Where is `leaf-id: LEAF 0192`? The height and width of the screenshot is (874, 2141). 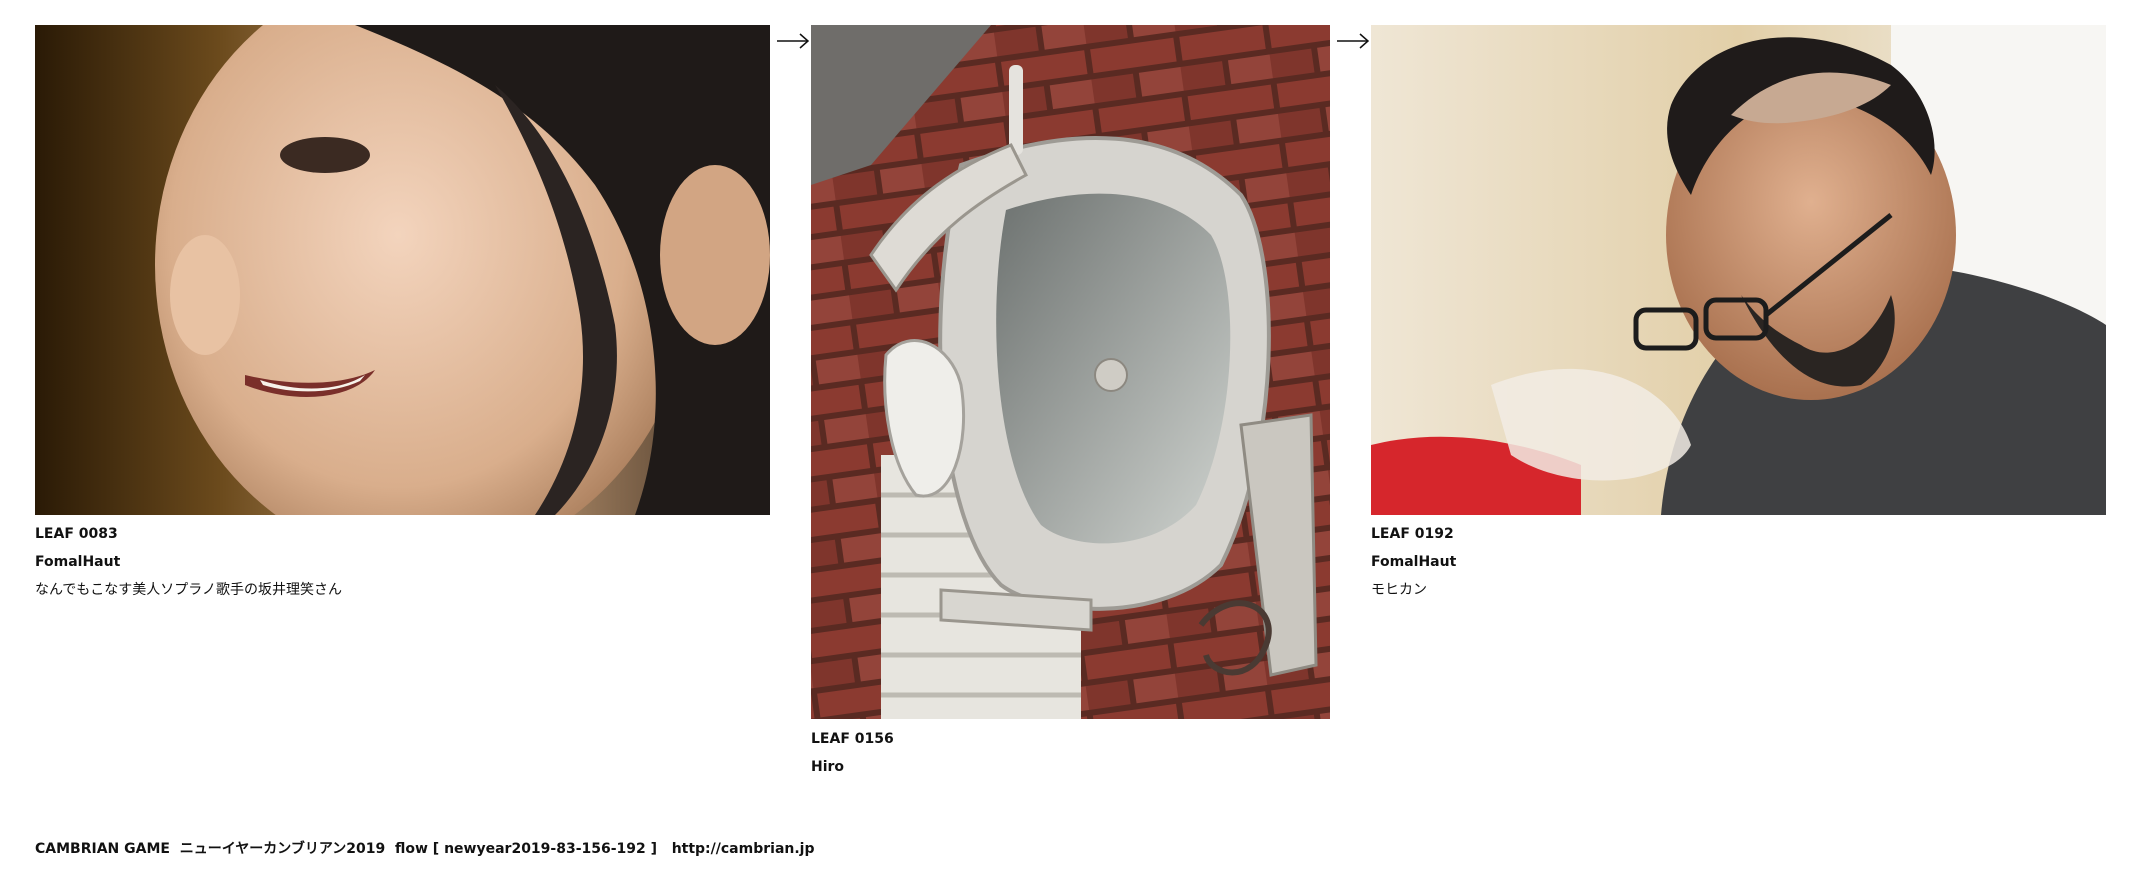
leaf-id: LEAF 0192 is located at coordinates (1413, 534).